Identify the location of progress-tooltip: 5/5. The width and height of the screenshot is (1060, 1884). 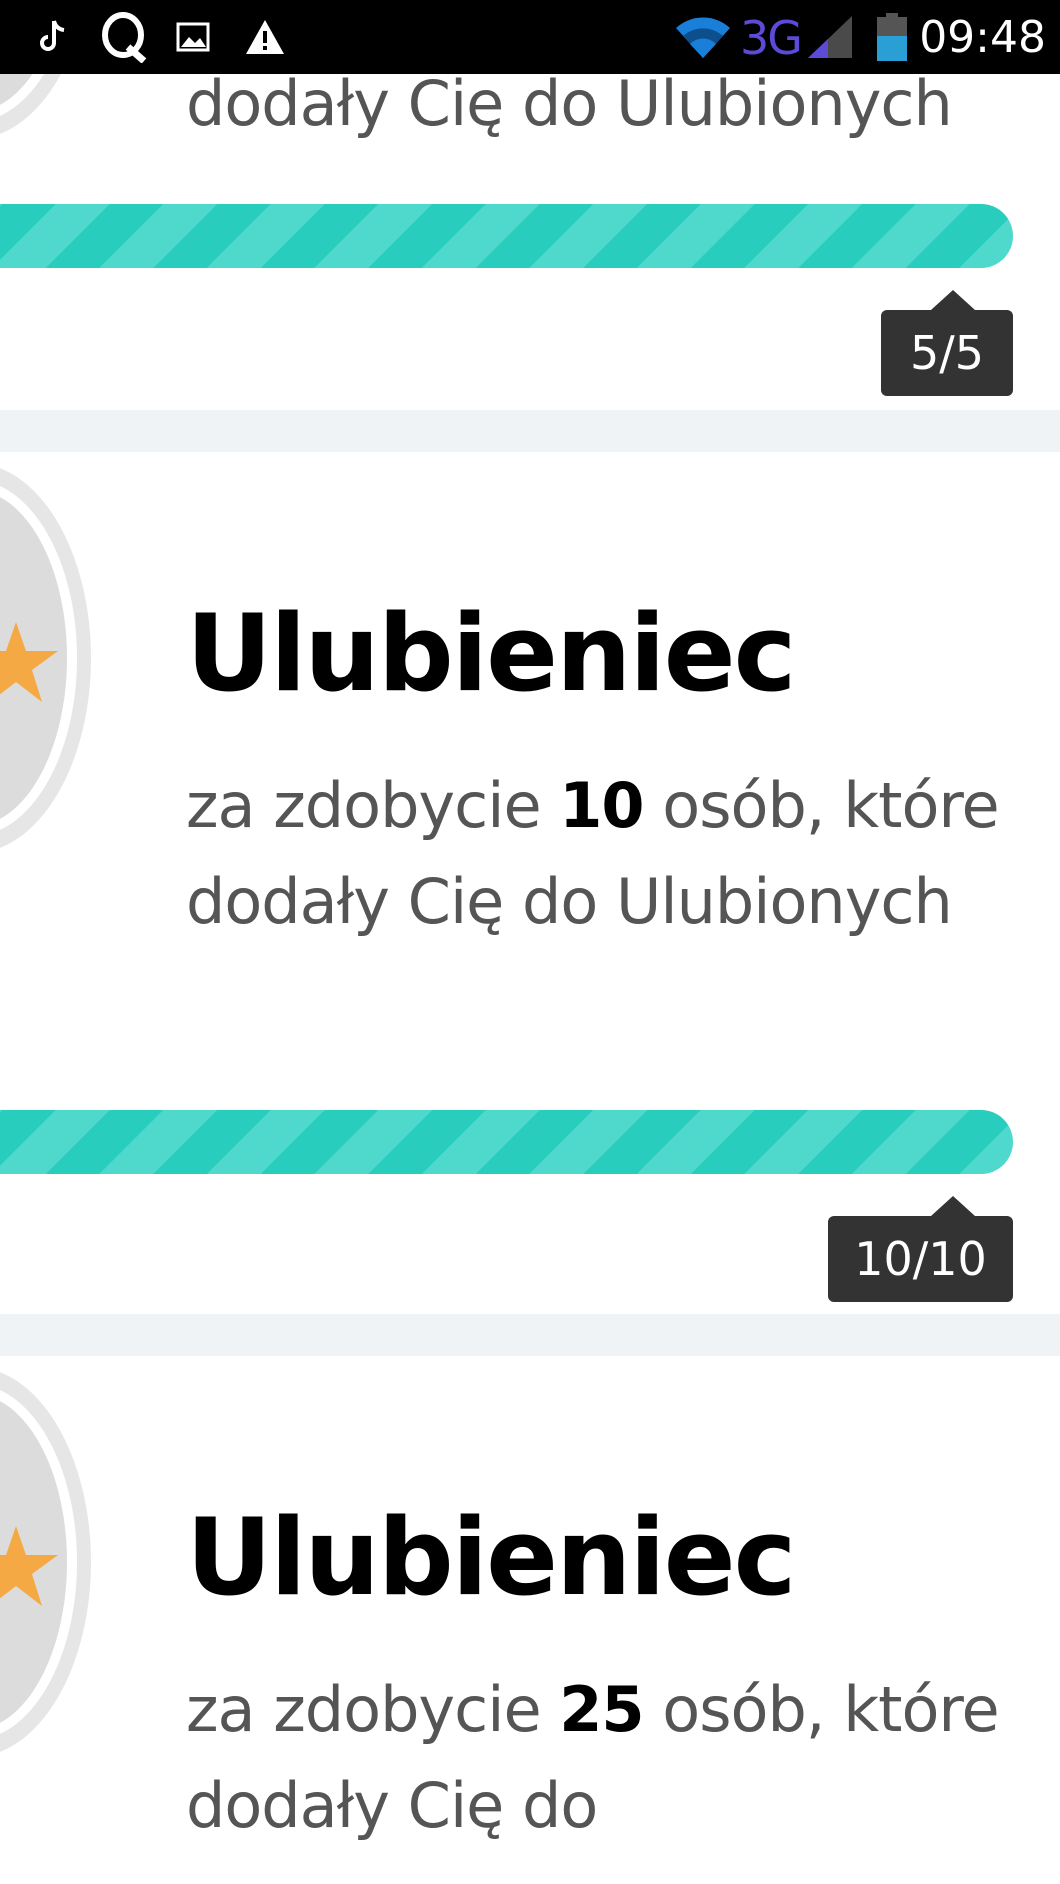
(947, 343).